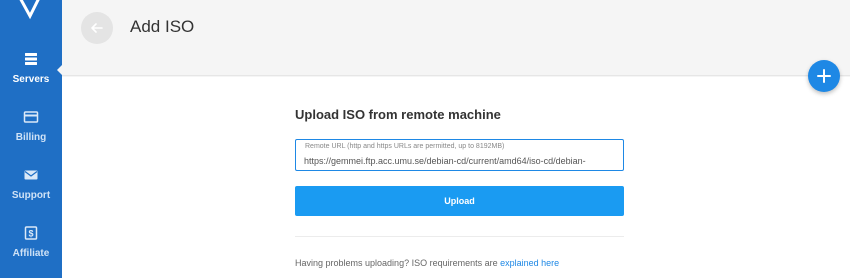 This screenshot has width=850, height=278. What do you see at coordinates (31, 175) in the screenshot?
I see `envelope-icon` at bounding box center [31, 175].